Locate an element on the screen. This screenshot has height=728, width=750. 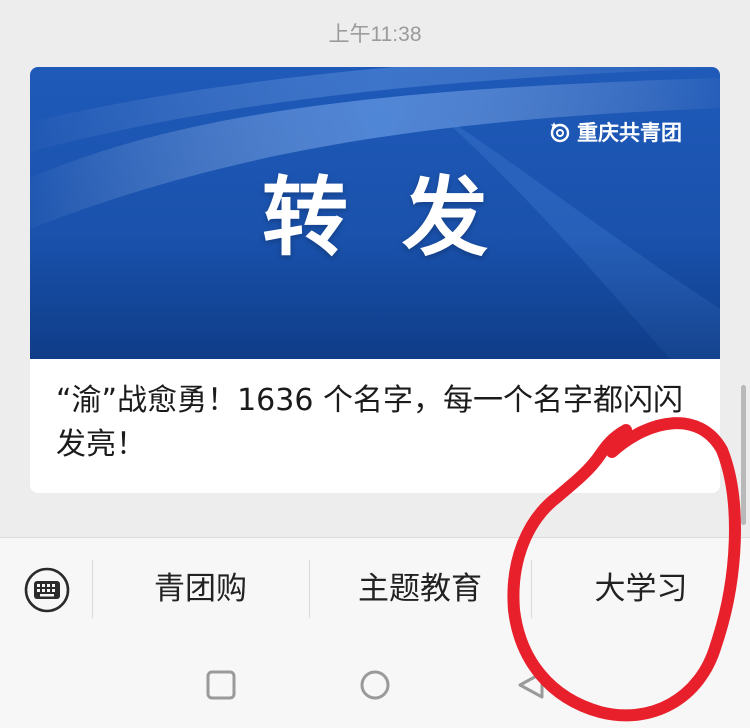
at-star-logo-icon is located at coordinates (560, 132).